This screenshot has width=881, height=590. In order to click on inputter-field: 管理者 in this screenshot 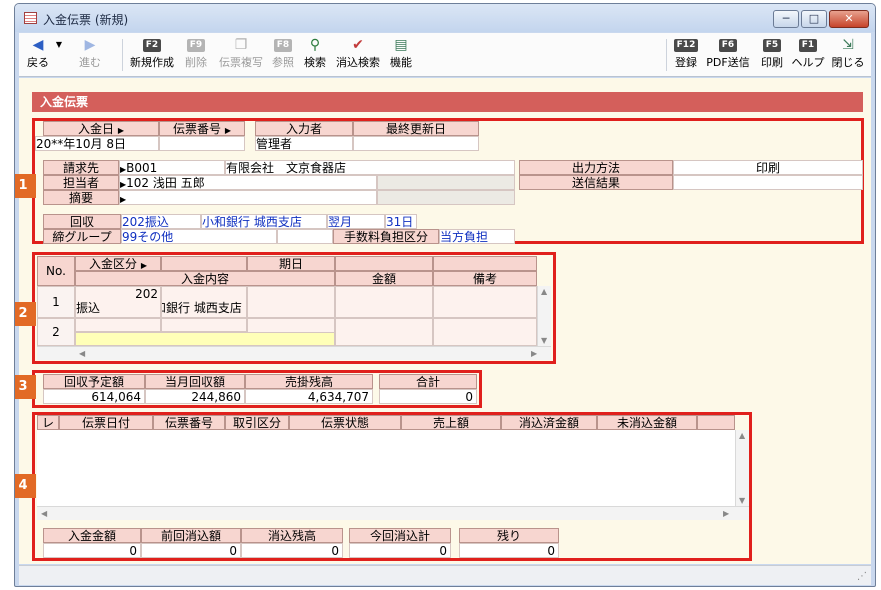, I will do `click(304, 143)`.